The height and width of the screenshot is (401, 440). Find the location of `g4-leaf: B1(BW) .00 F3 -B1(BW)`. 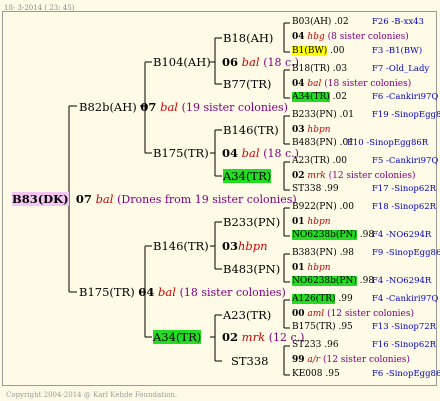

g4-leaf: B1(BW) .00 F3 -B1(BW) is located at coordinates (357, 51).